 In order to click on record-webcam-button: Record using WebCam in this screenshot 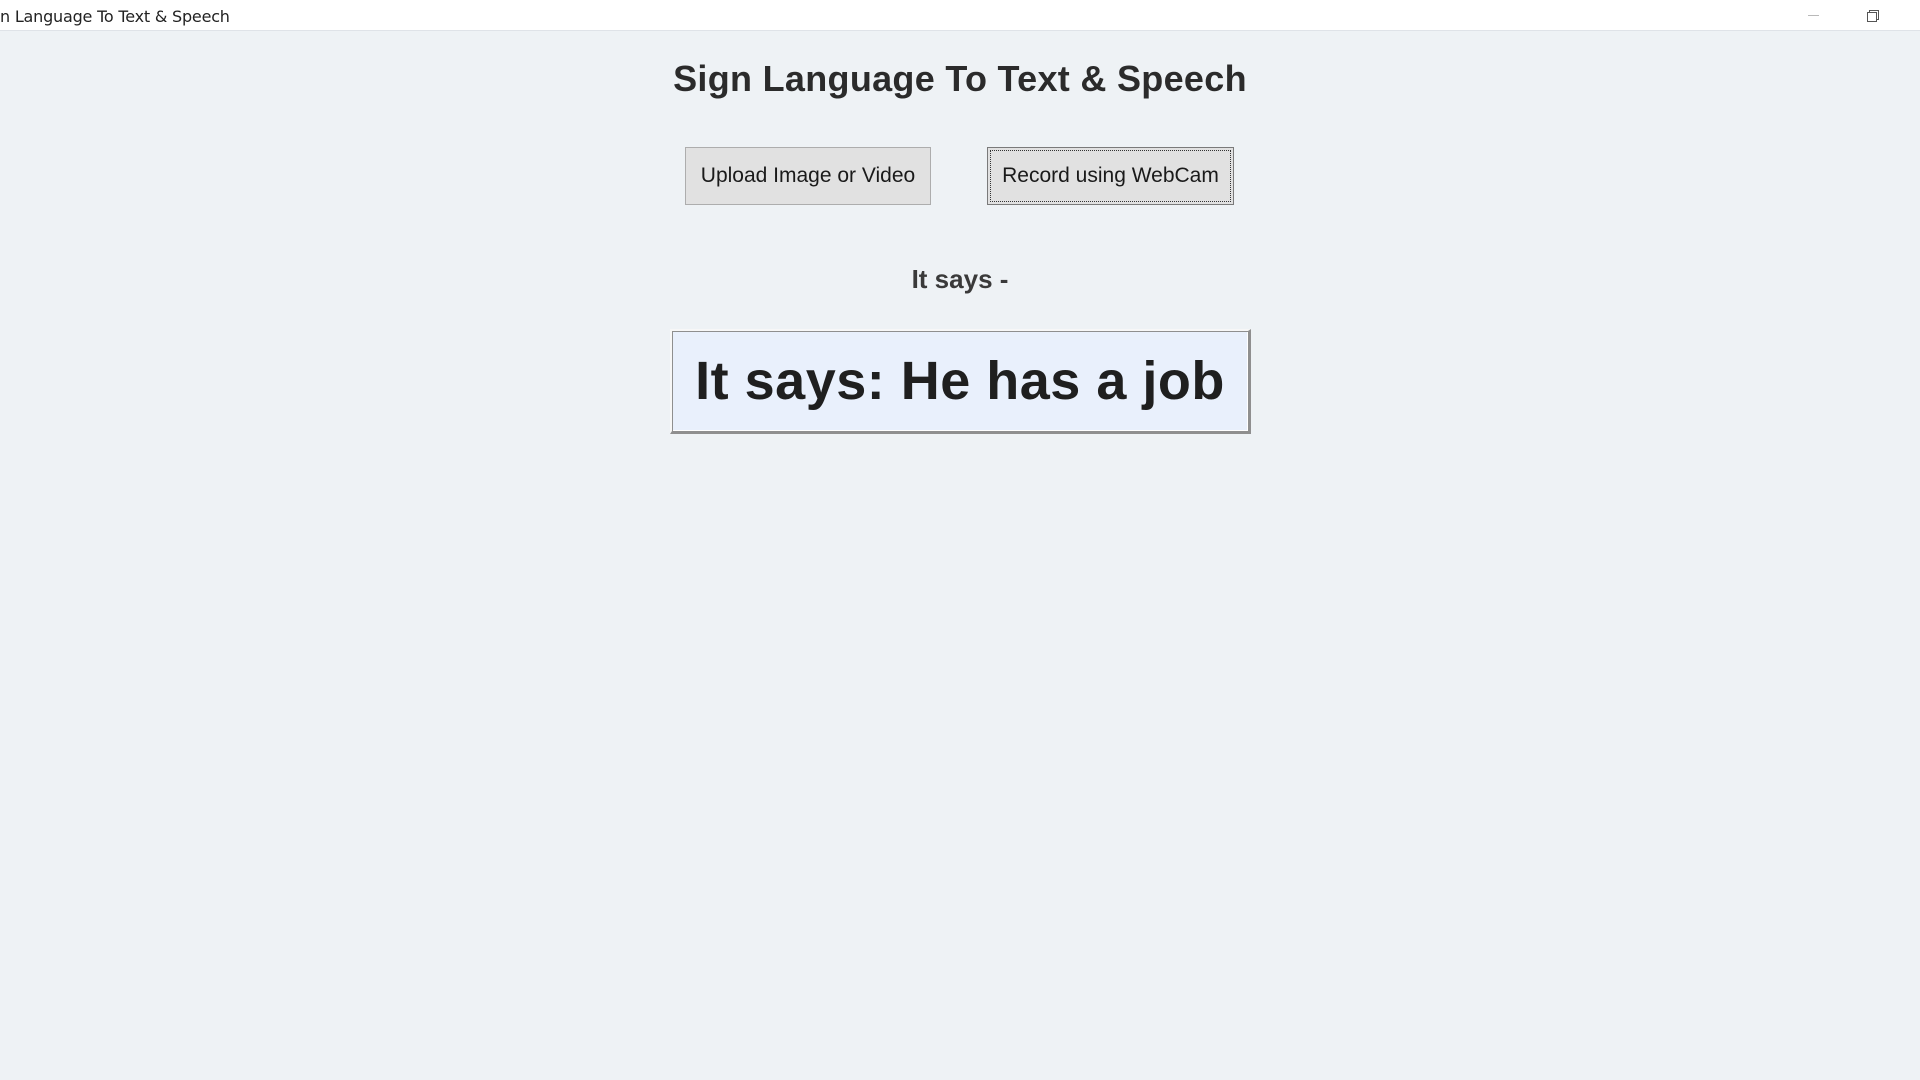, I will do `click(1110, 176)`.